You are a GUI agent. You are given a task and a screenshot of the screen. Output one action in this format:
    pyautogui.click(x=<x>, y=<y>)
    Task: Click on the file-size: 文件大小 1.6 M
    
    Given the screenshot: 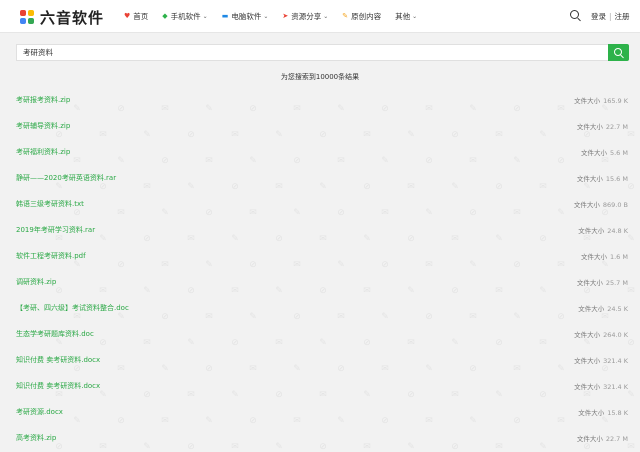 What is the action you would take?
    pyautogui.click(x=604, y=256)
    